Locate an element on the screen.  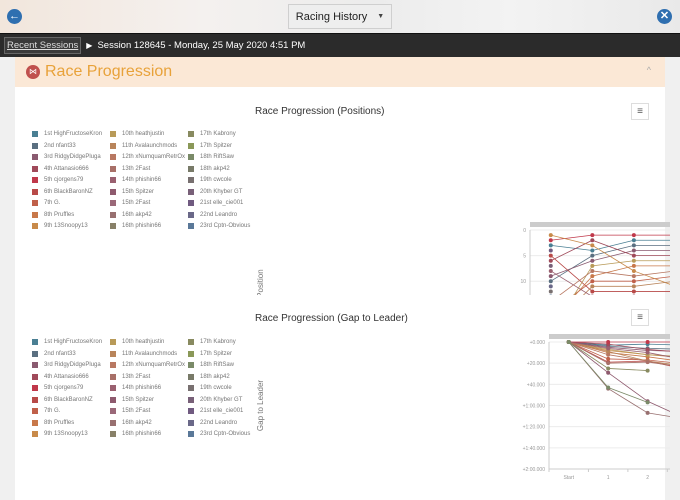
legend-label: 17th Kabrony is located at coordinates (218, 342).